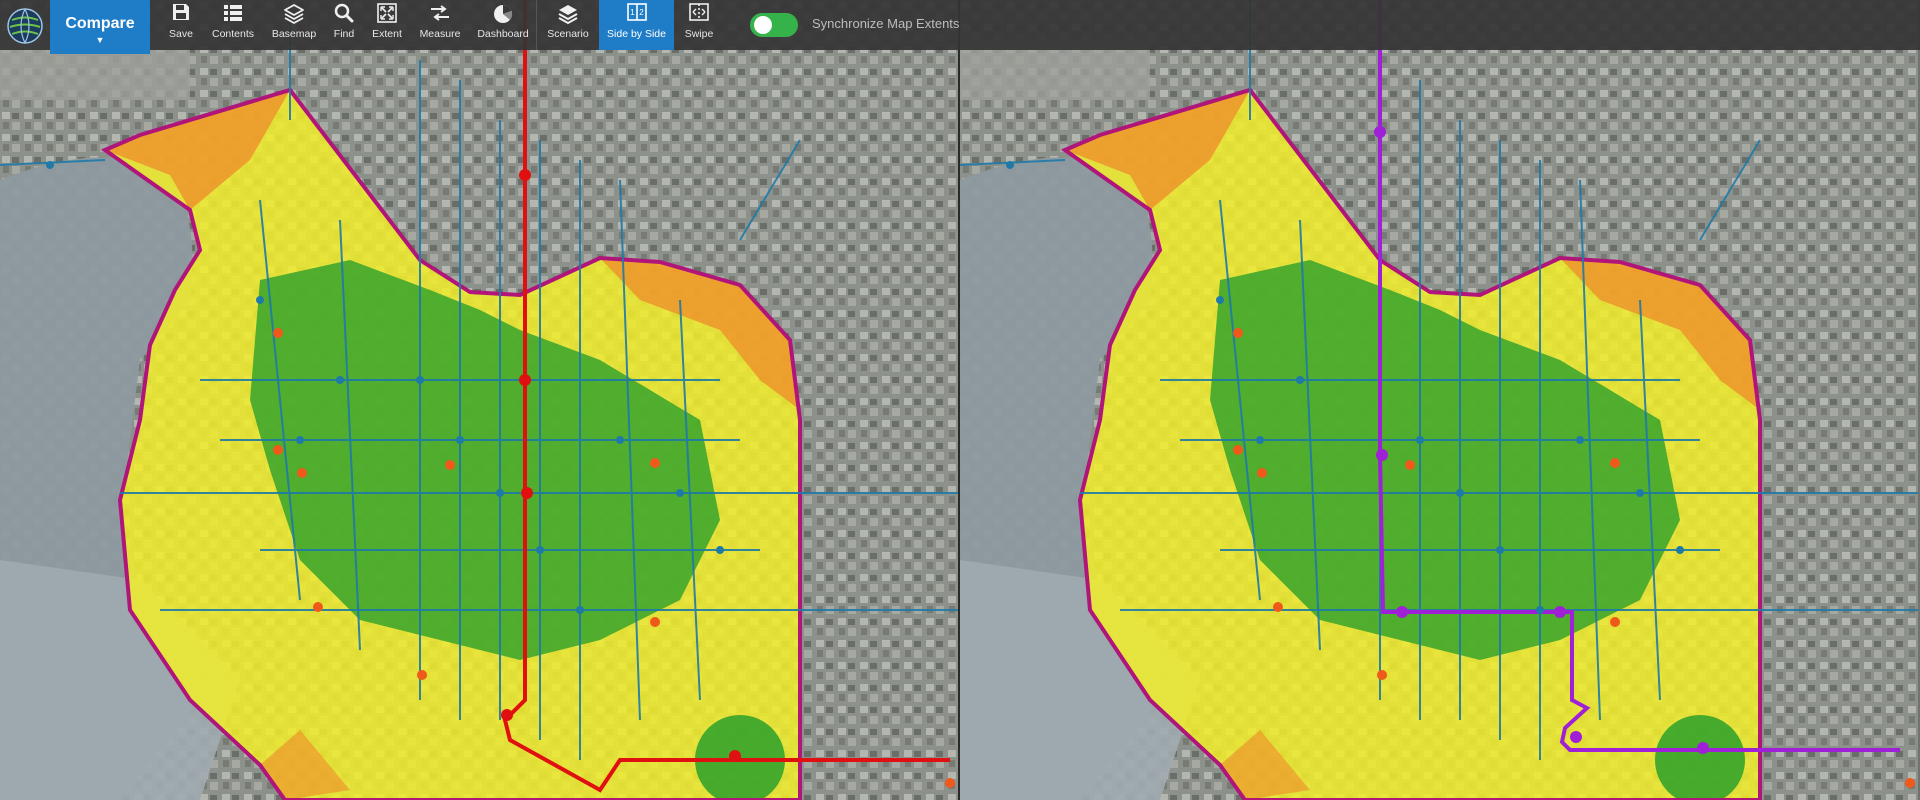 Image resolution: width=1920 pixels, height=800 pixels. Describe the element at coordinates (100, 40) in the screenshot. I see `chevron-down-icon: ▼` at that location.